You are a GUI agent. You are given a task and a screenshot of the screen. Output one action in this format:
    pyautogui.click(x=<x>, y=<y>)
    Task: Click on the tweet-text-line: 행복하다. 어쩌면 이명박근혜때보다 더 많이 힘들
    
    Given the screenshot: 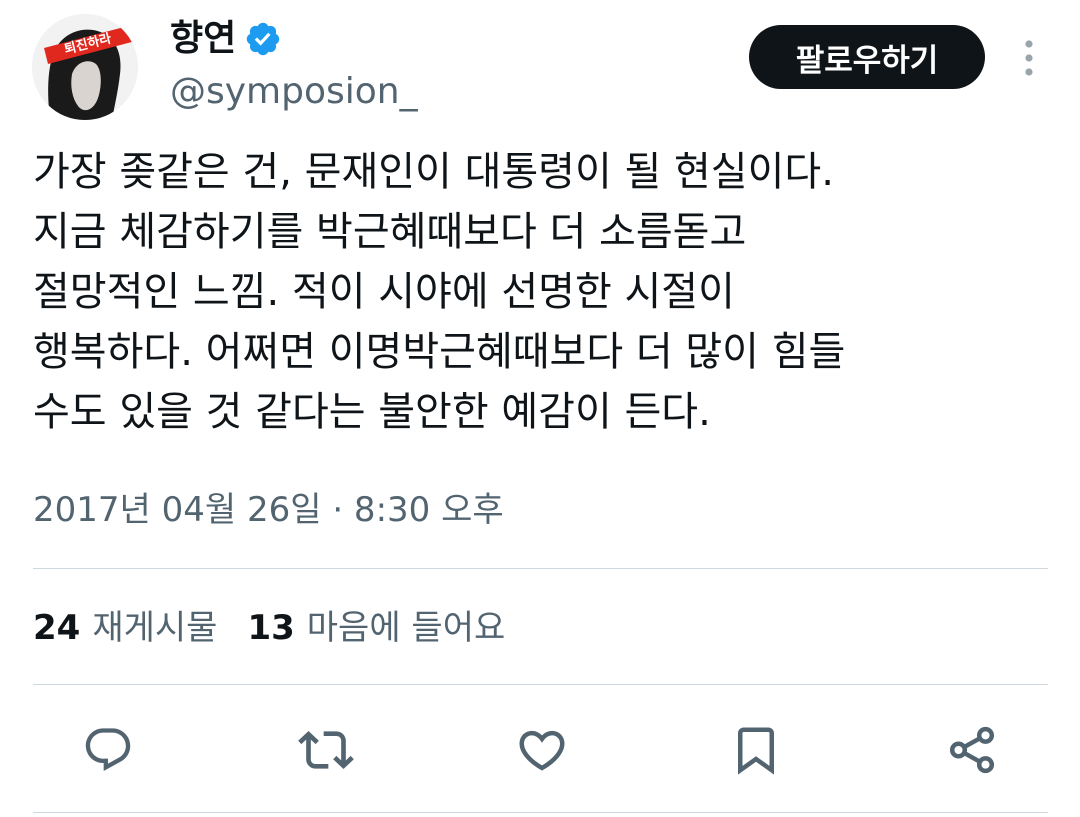 What is the action you would take?
    pyautogui.click(x=439, y=352)
    